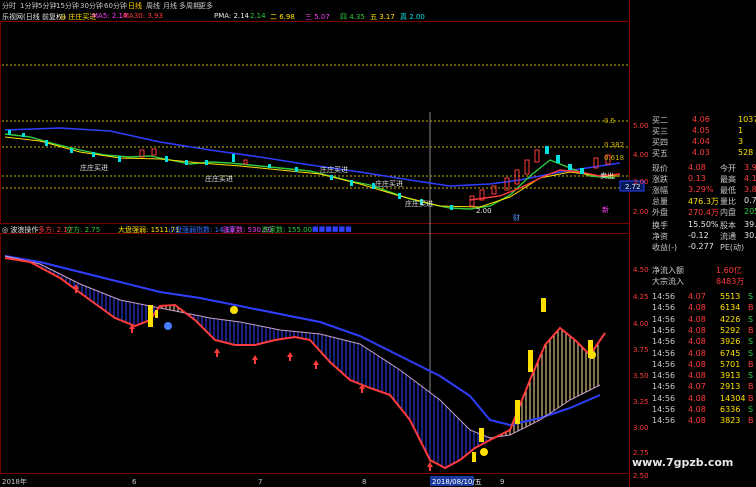  What do you see at coordinates (20, 230) in the screenshot?
I see `sub-title: ◎ 波浪操作` at bounding box center [20, 230].